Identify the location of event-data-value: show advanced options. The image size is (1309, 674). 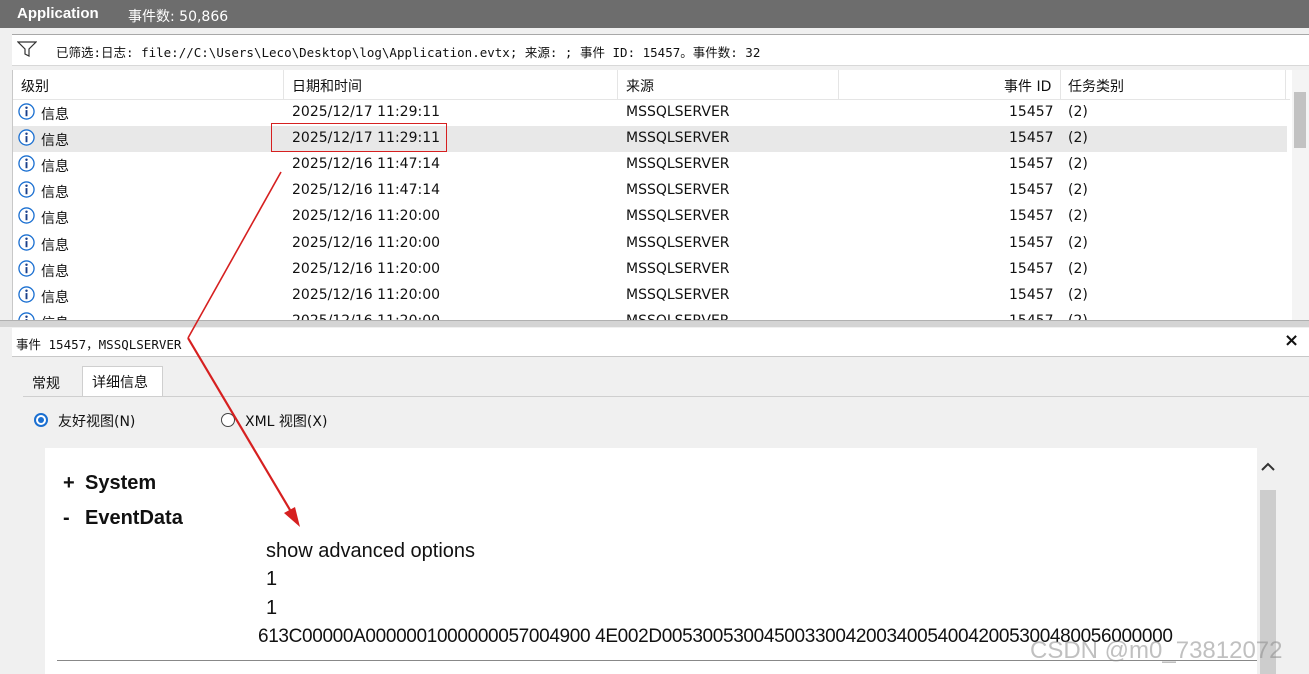
(371, 551).